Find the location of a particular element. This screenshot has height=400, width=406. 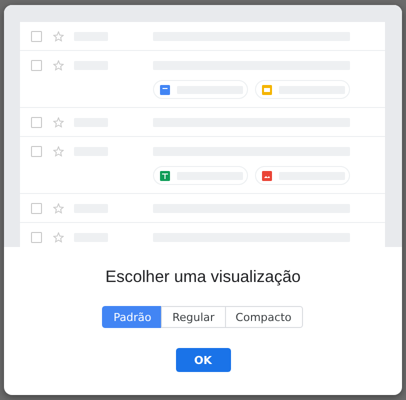

view-option: Compacto is located at coordinates (263, 317).